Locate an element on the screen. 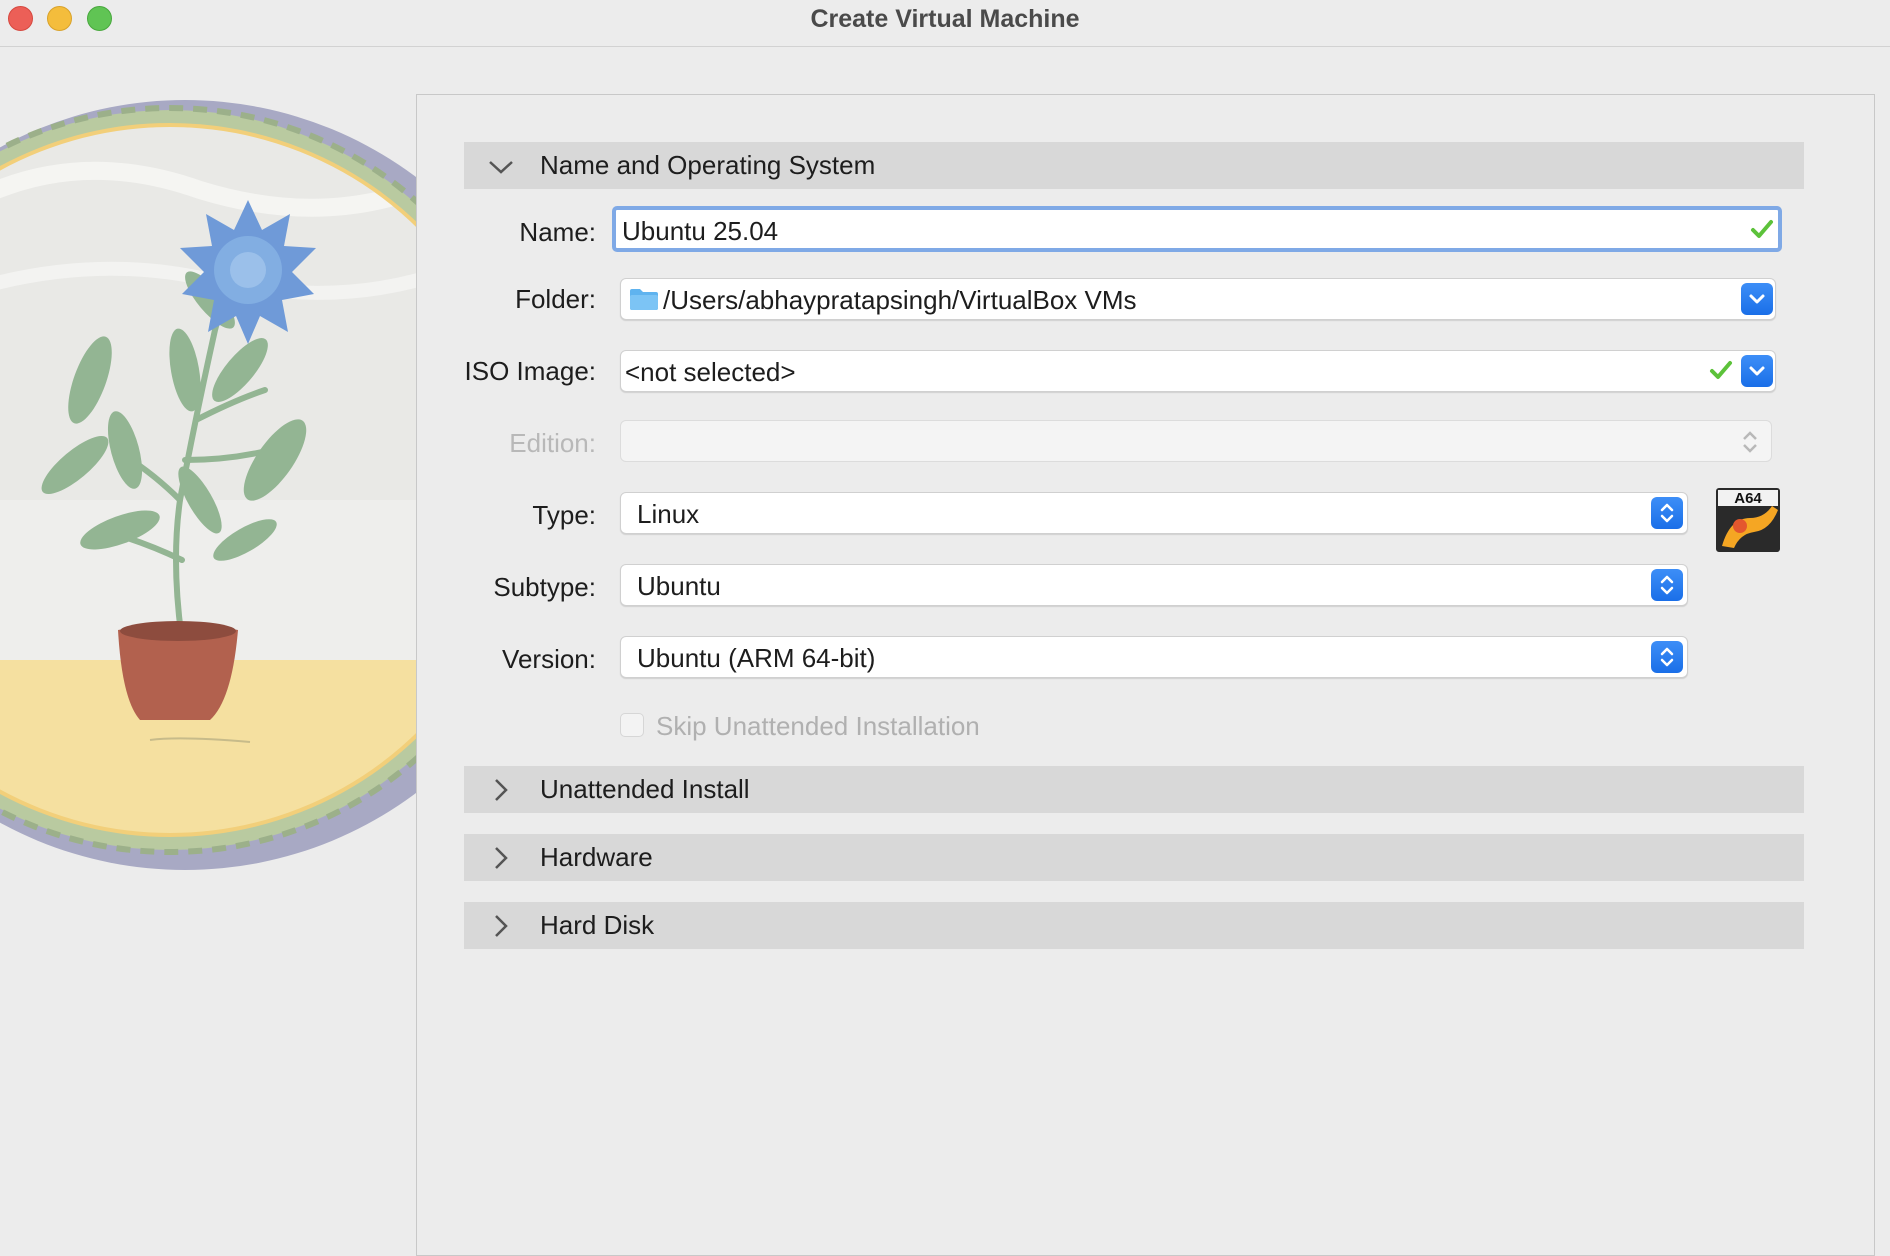 The height and width of the screenshot is (1256, 1890). arm64-os-icon: A64 is located at coordinates (1748, 520).